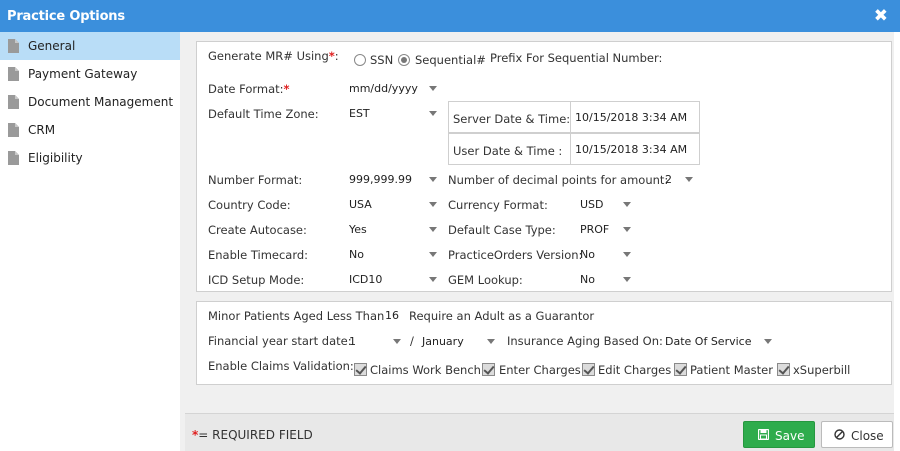 The height and width of the screenshot is (451, 900). I want to click on decimal-points-select: 2, so click(668, 179).